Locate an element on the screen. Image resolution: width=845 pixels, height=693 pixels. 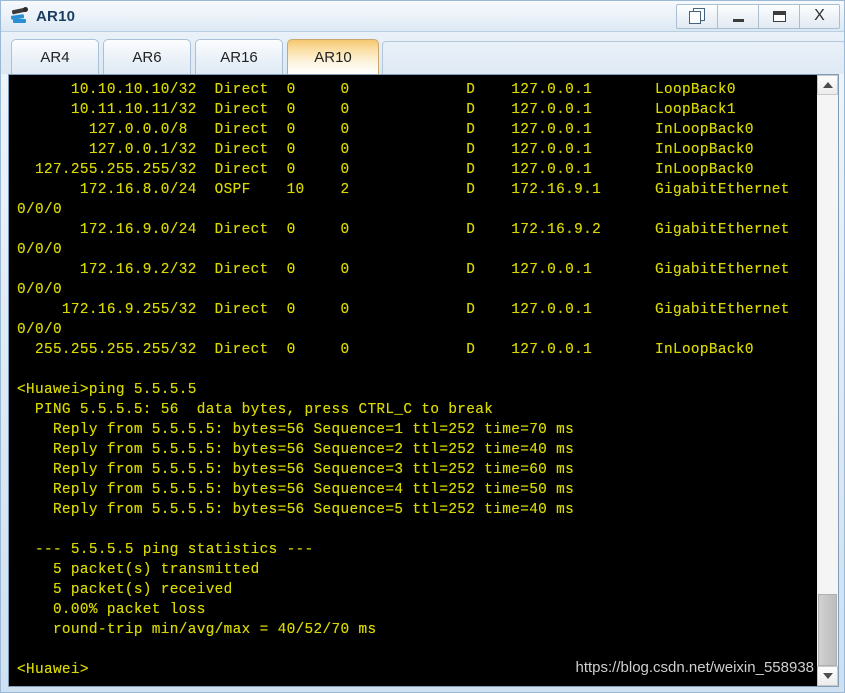
close-button: X is located at coordinates (819, 16).